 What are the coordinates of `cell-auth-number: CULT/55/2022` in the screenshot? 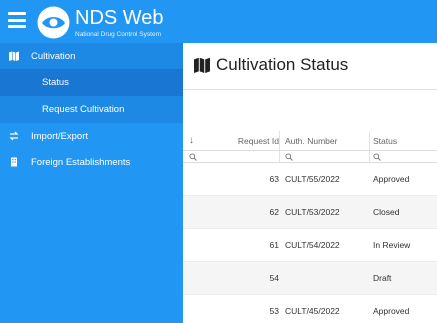 It's located at (312, 179).